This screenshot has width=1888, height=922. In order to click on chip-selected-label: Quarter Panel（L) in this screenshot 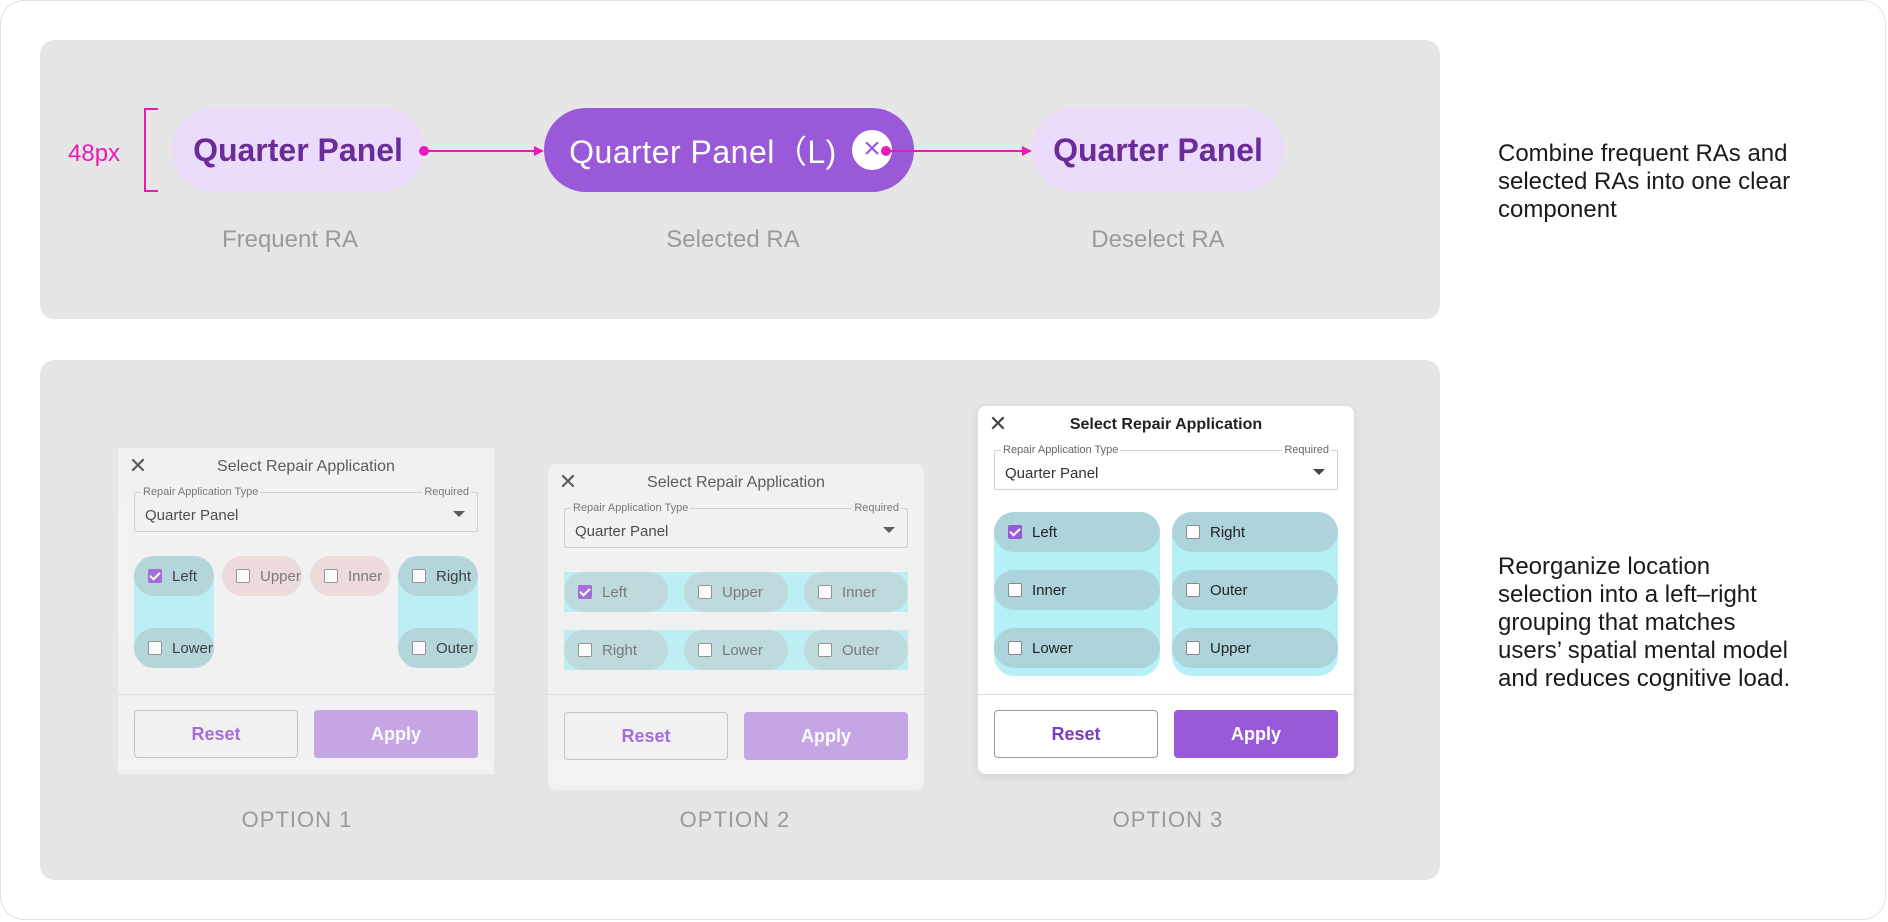, I will do `click(703, 152)`.